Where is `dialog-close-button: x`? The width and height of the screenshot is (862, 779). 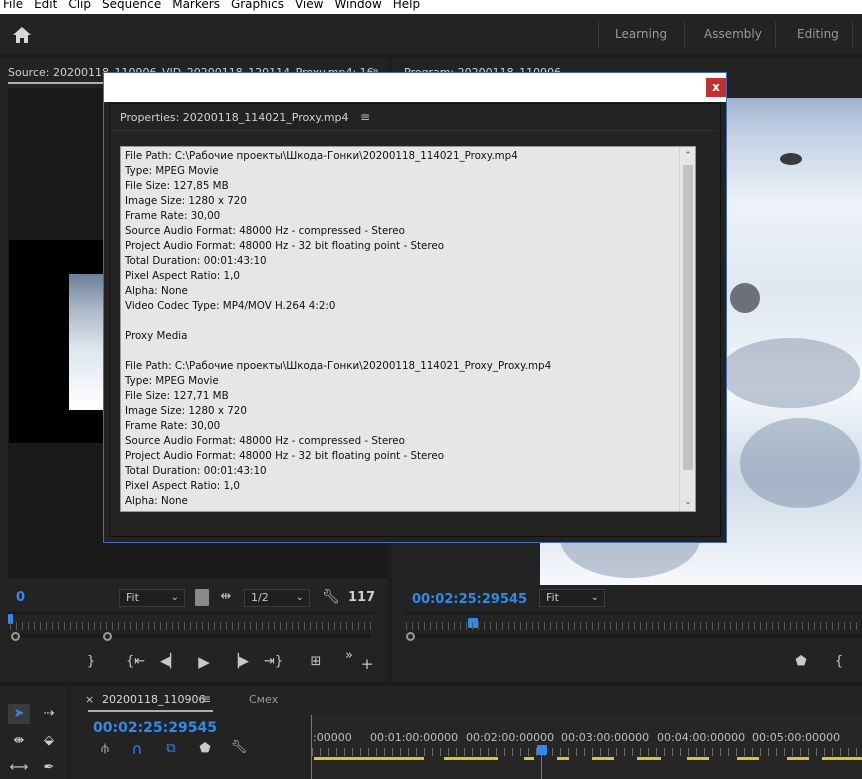
dialog-close-button: x is located at coordinates (716, 87).